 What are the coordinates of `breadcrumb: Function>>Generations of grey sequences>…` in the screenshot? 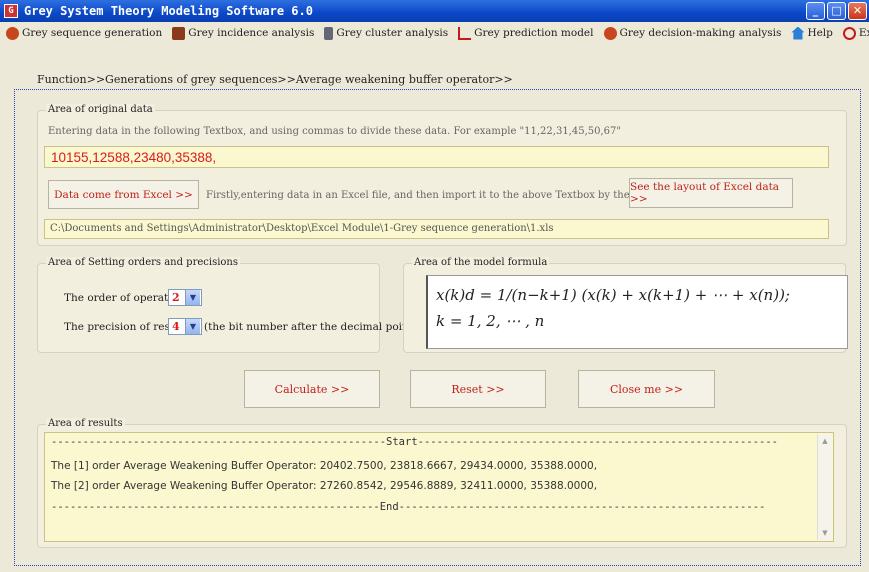 It's located at (275, 79).